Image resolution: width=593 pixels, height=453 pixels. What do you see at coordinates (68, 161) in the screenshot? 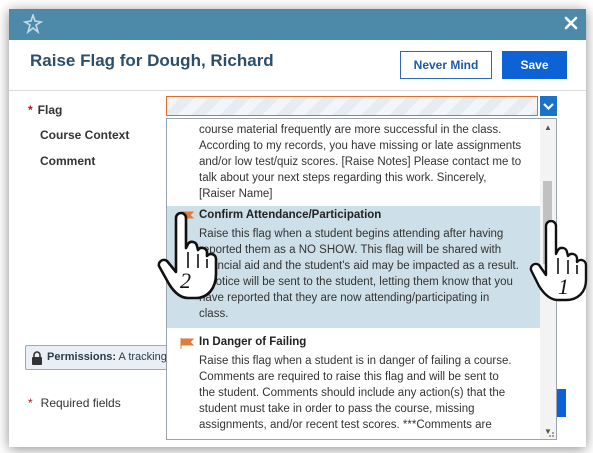
I see `comment-label: Comment` at bounding box center [68, 161].